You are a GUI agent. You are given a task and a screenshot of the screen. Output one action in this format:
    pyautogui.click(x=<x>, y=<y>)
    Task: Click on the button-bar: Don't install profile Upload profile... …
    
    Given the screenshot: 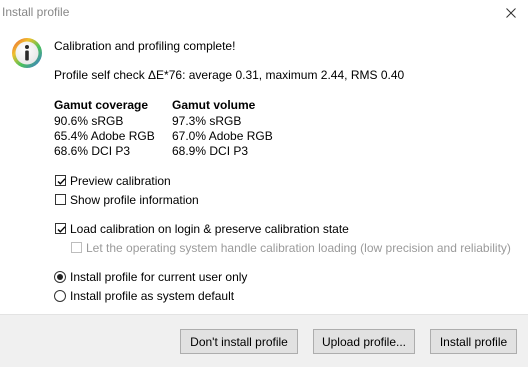 What is the action you would take?
    pyautogui.click(x=264, y=340)
    